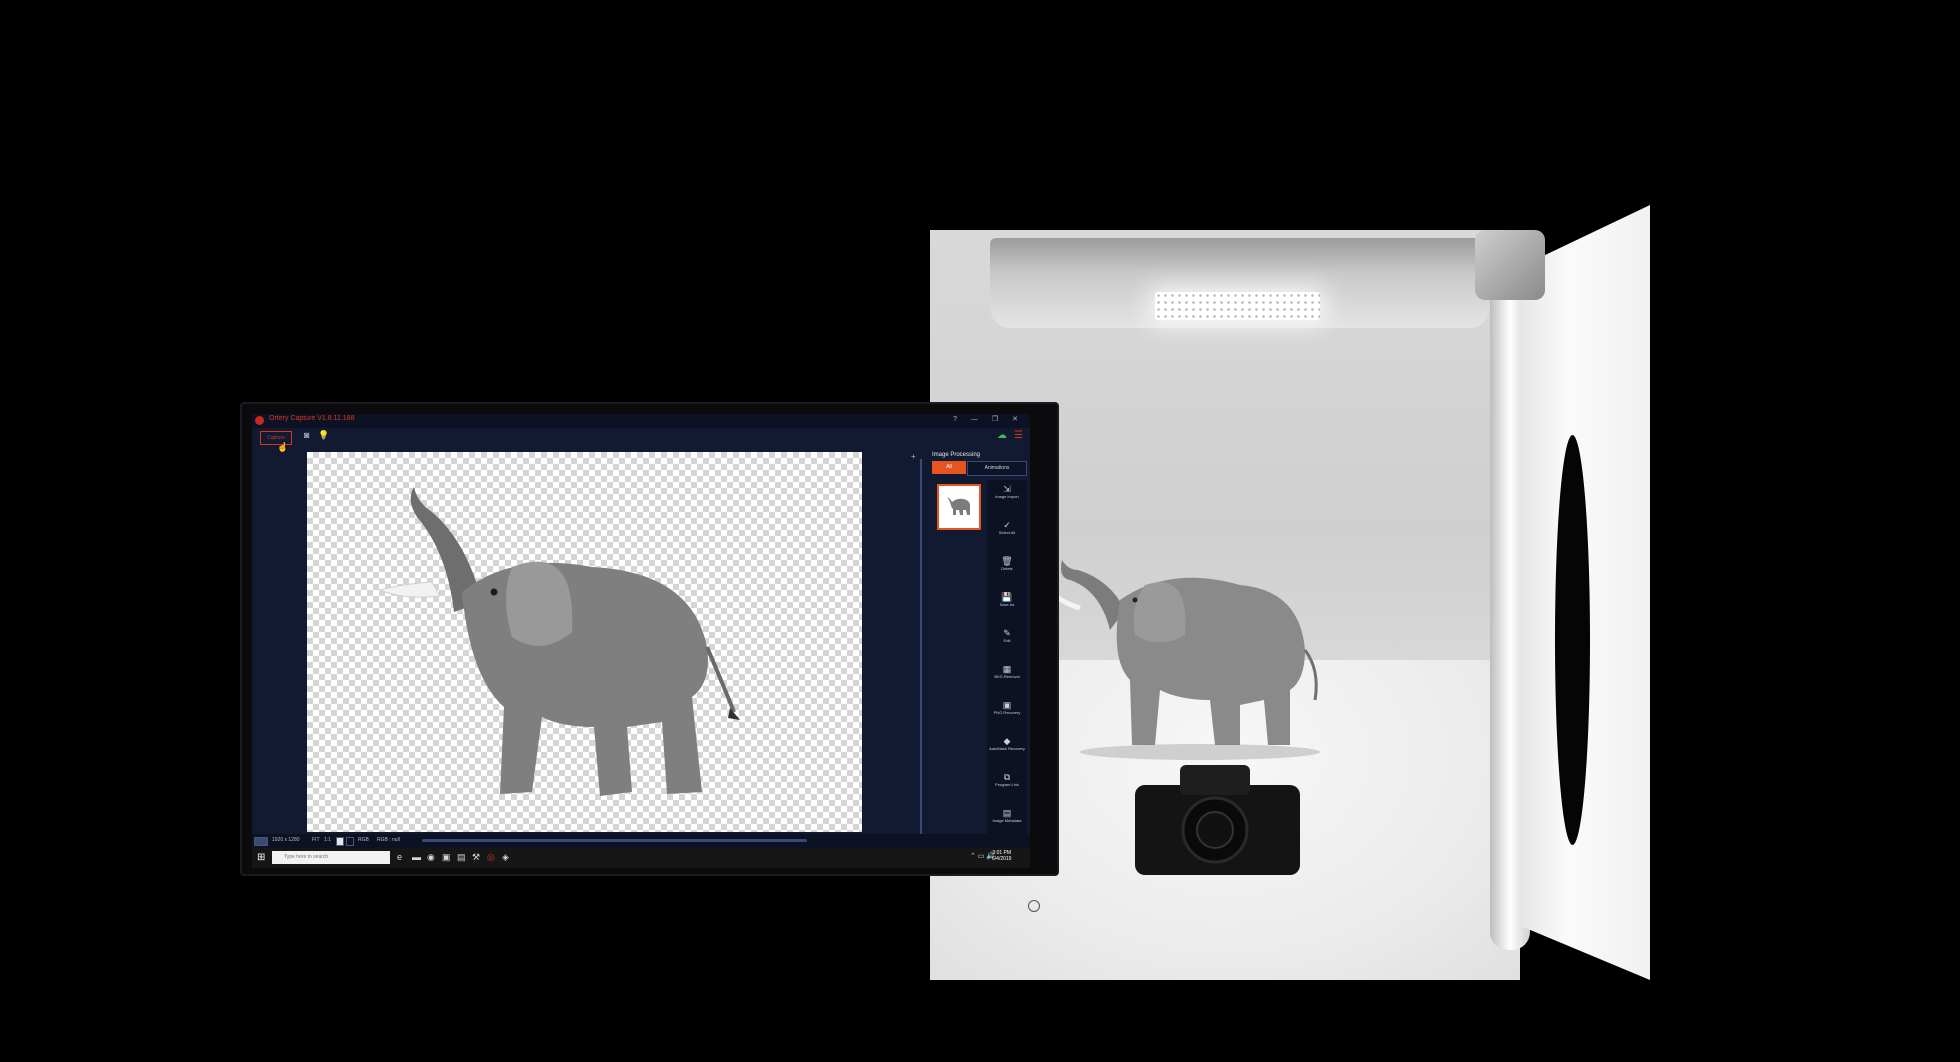 The width and height of the screenshot is (1960, 1062). I want to click on horizontal-scrollbar, so click(614, 840).